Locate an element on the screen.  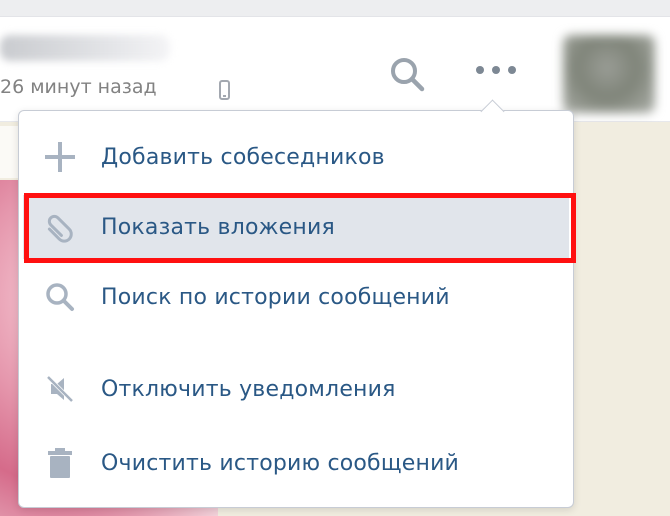
menu-item-clear-history: Очистить историю сообщений is located at coordinates (296, 463).